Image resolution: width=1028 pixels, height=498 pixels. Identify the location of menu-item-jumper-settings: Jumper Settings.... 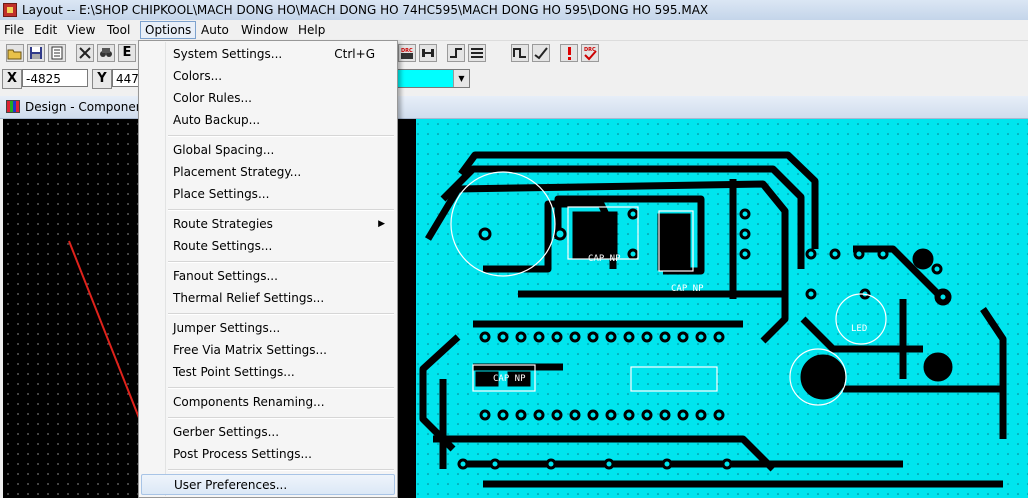
(268, 328).